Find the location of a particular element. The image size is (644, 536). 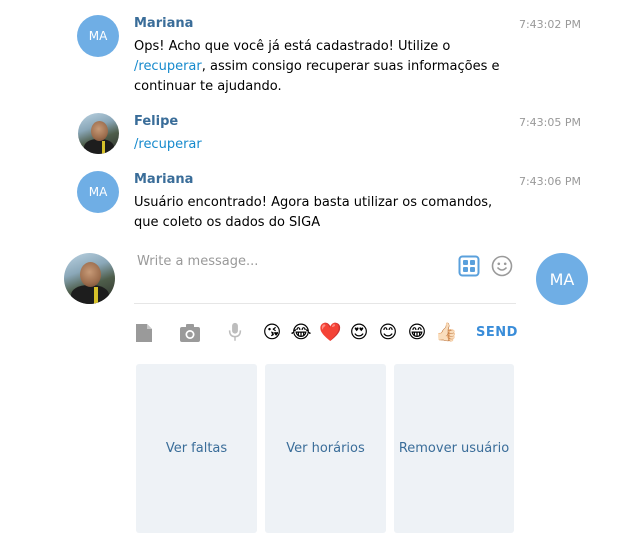

message-text: /recuperar is located at coordinates (324, 145).